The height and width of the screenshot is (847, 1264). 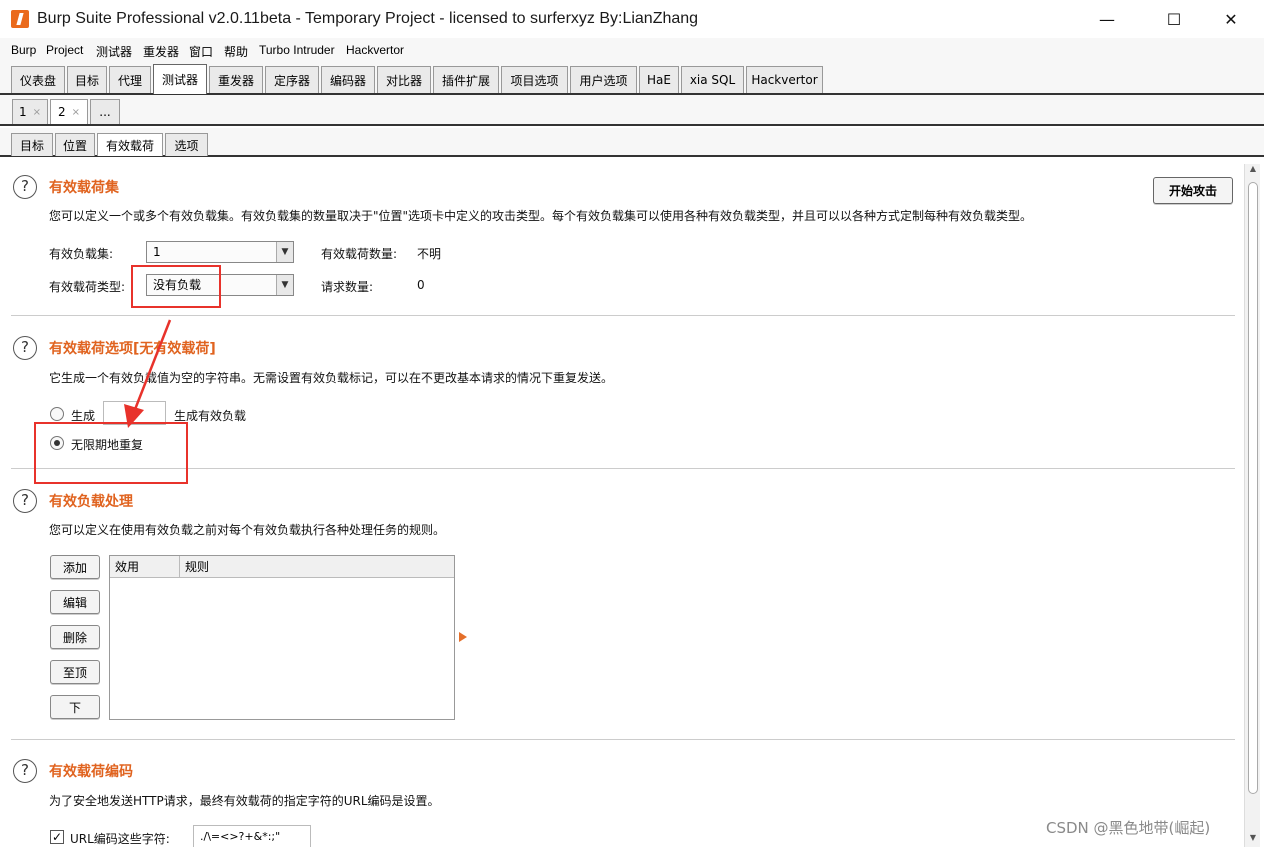 I want to click on tab-repeater: 重发器, so click(x=236, y=79).